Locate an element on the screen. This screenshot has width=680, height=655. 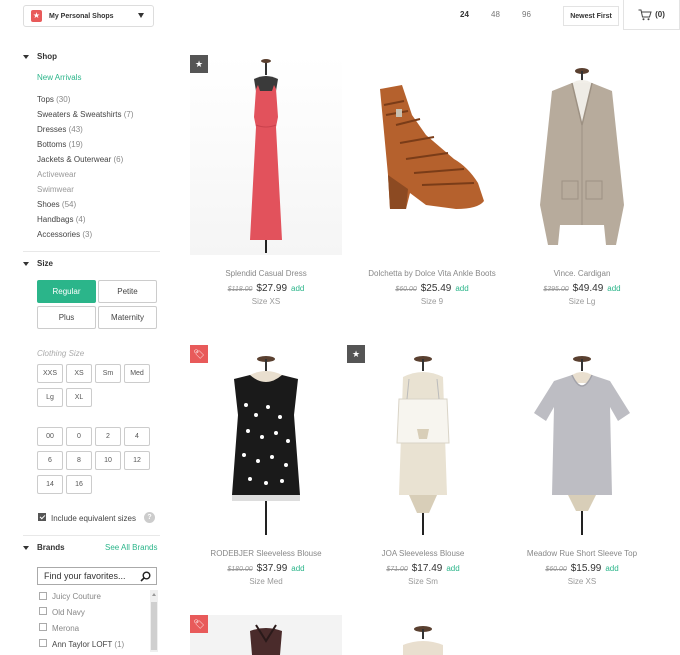
size-chip-12: 12 is located at coordinates (137, 460).